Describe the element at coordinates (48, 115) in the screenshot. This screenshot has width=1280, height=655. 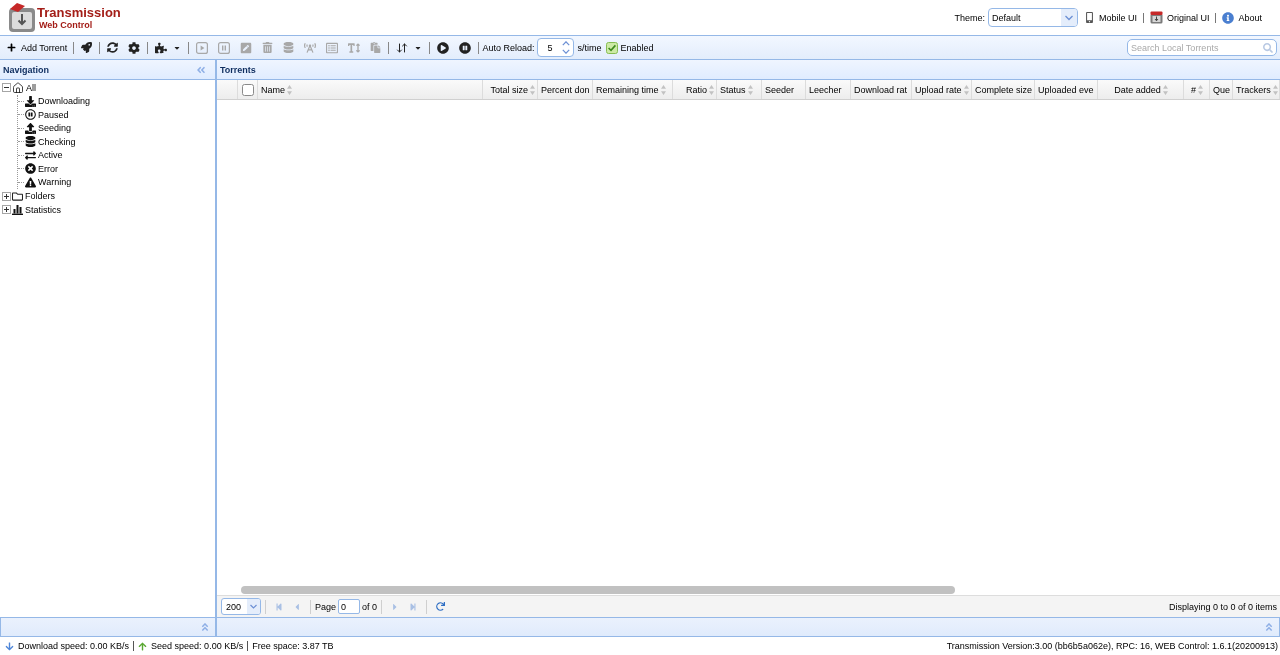
I see `tree-item: Paused` at that location.